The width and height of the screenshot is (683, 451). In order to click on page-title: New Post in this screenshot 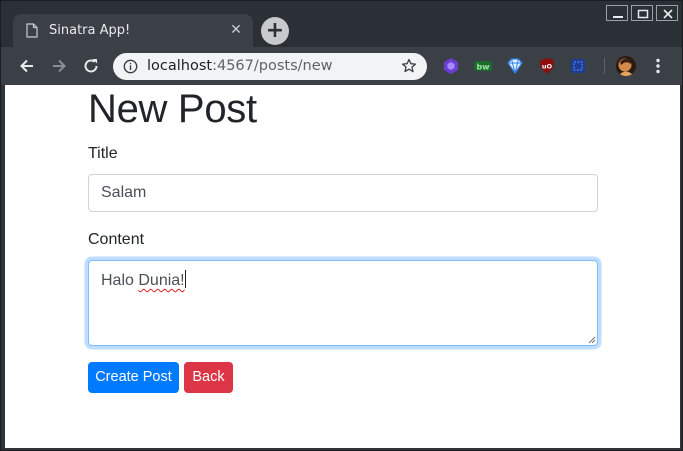, I will do `click(172, 109)`.